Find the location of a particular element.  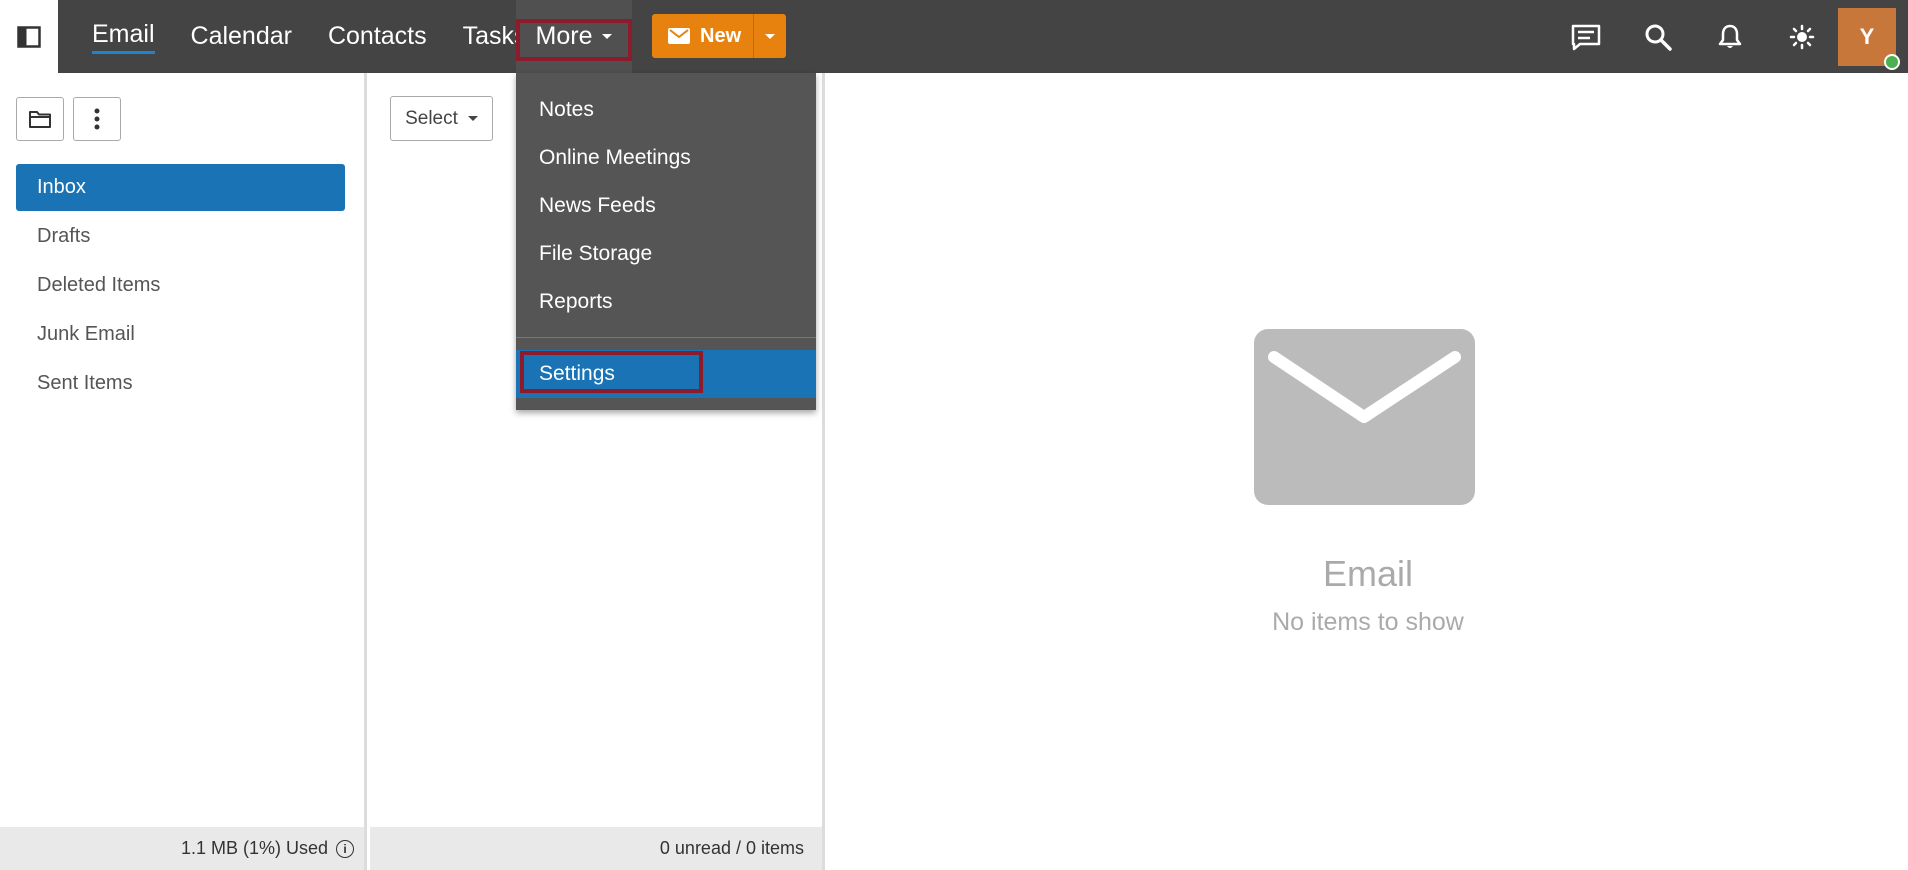

storage-used: 1.1 MB (1%) Used is located at coordinates (254, 848).